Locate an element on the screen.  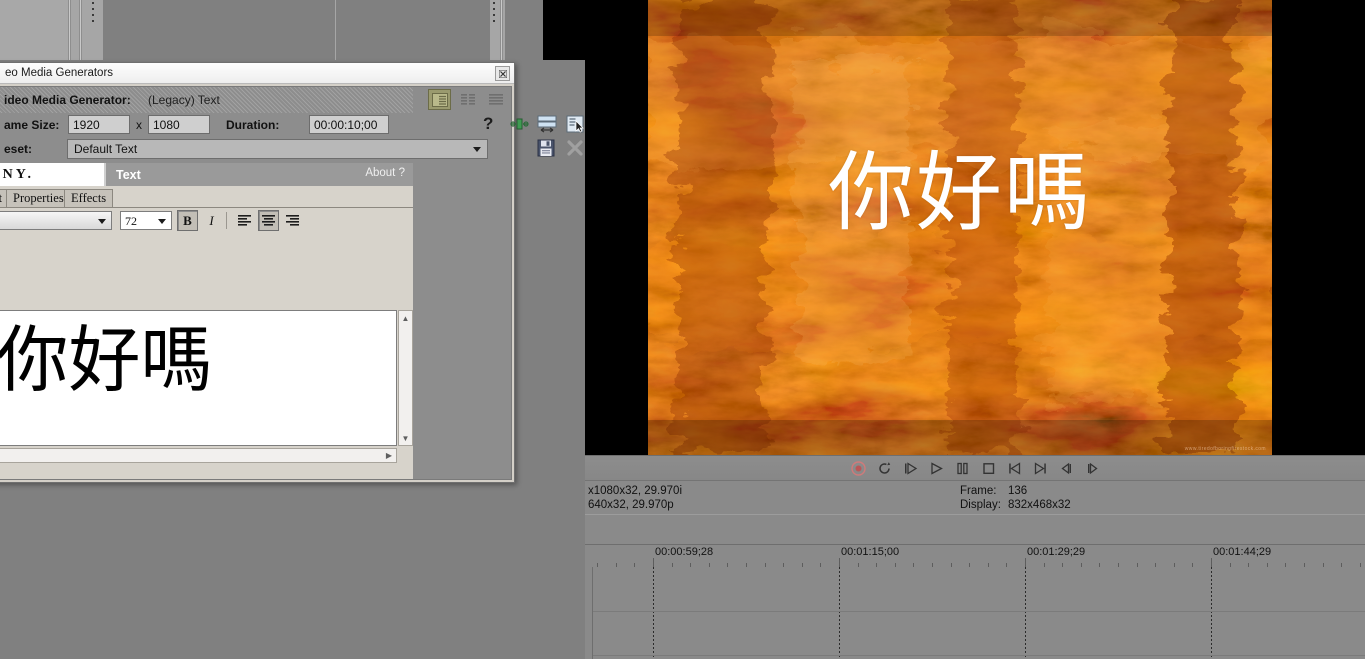
align-left-button is located at coordinates (244, 220).